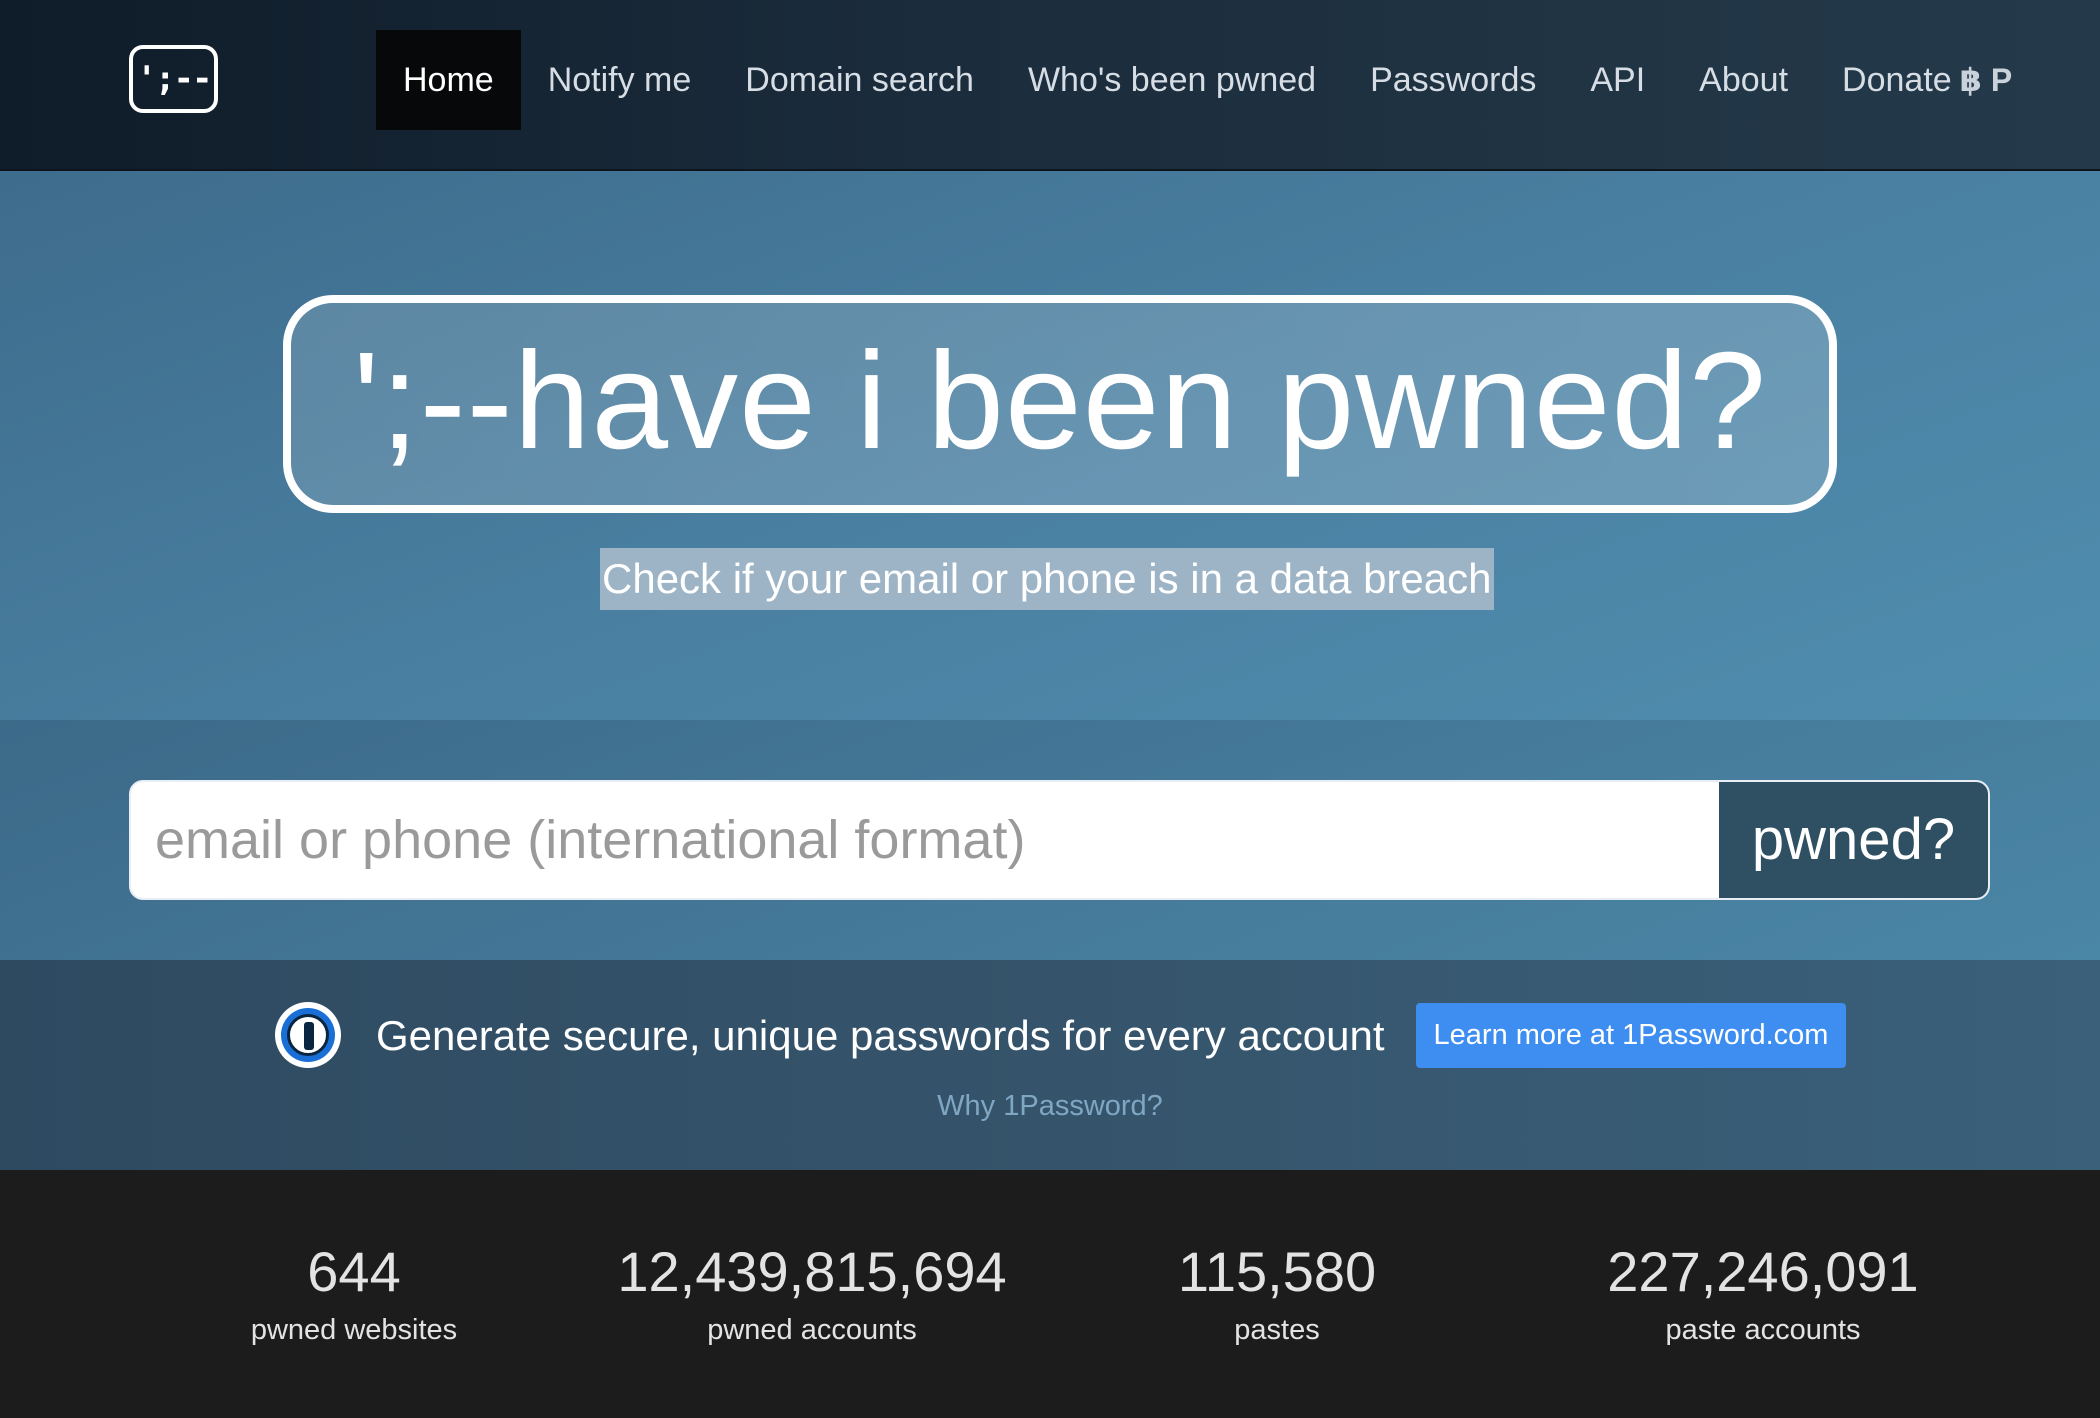 The image size is (2100, 1418). I want to click on stat-label: pastes, so click(1277, 1330).